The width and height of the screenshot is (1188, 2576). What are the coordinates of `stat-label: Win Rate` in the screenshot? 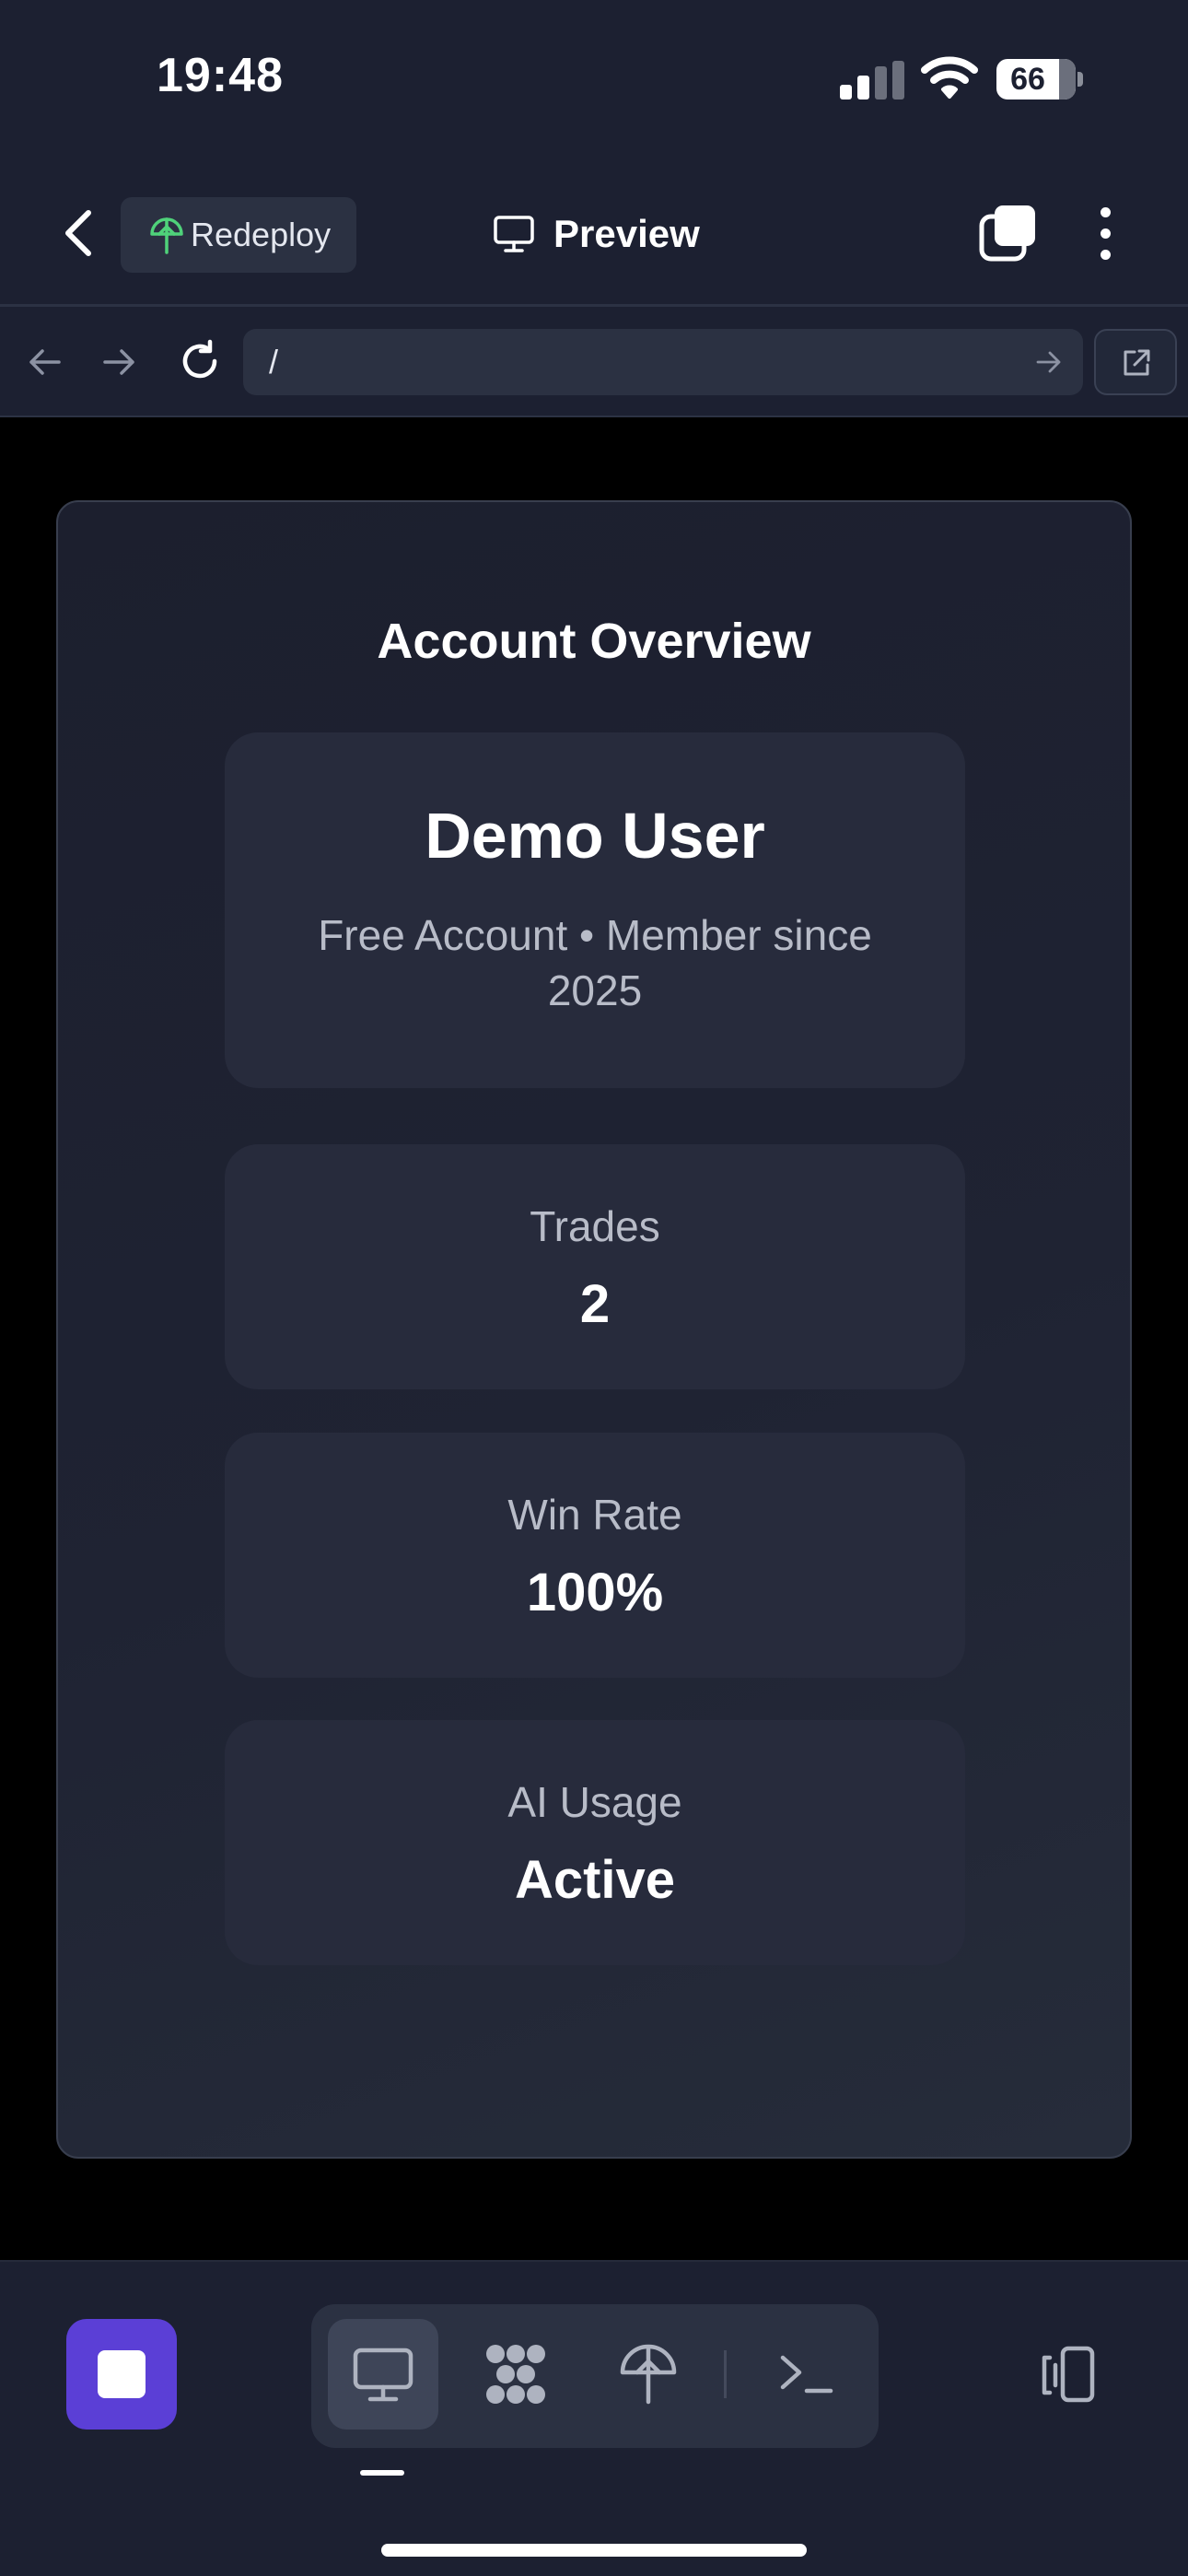 It's located at (594, 1515).